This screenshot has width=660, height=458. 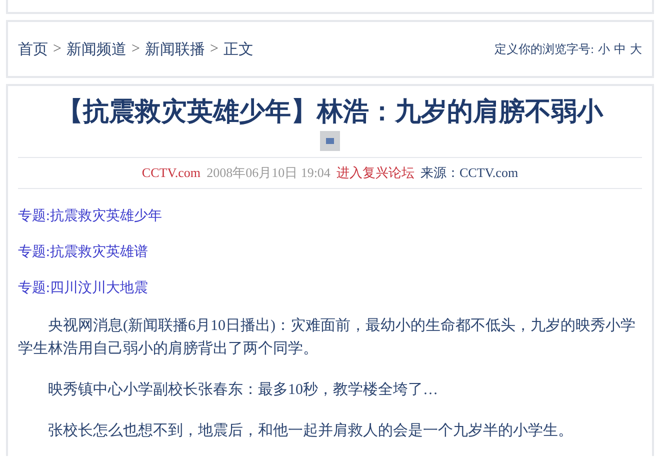 What do you see at coordinates (83, 288) in the screenshot?
I see `topic-link: 专题:四川汶川大地震` at bounding box center [83, 288].